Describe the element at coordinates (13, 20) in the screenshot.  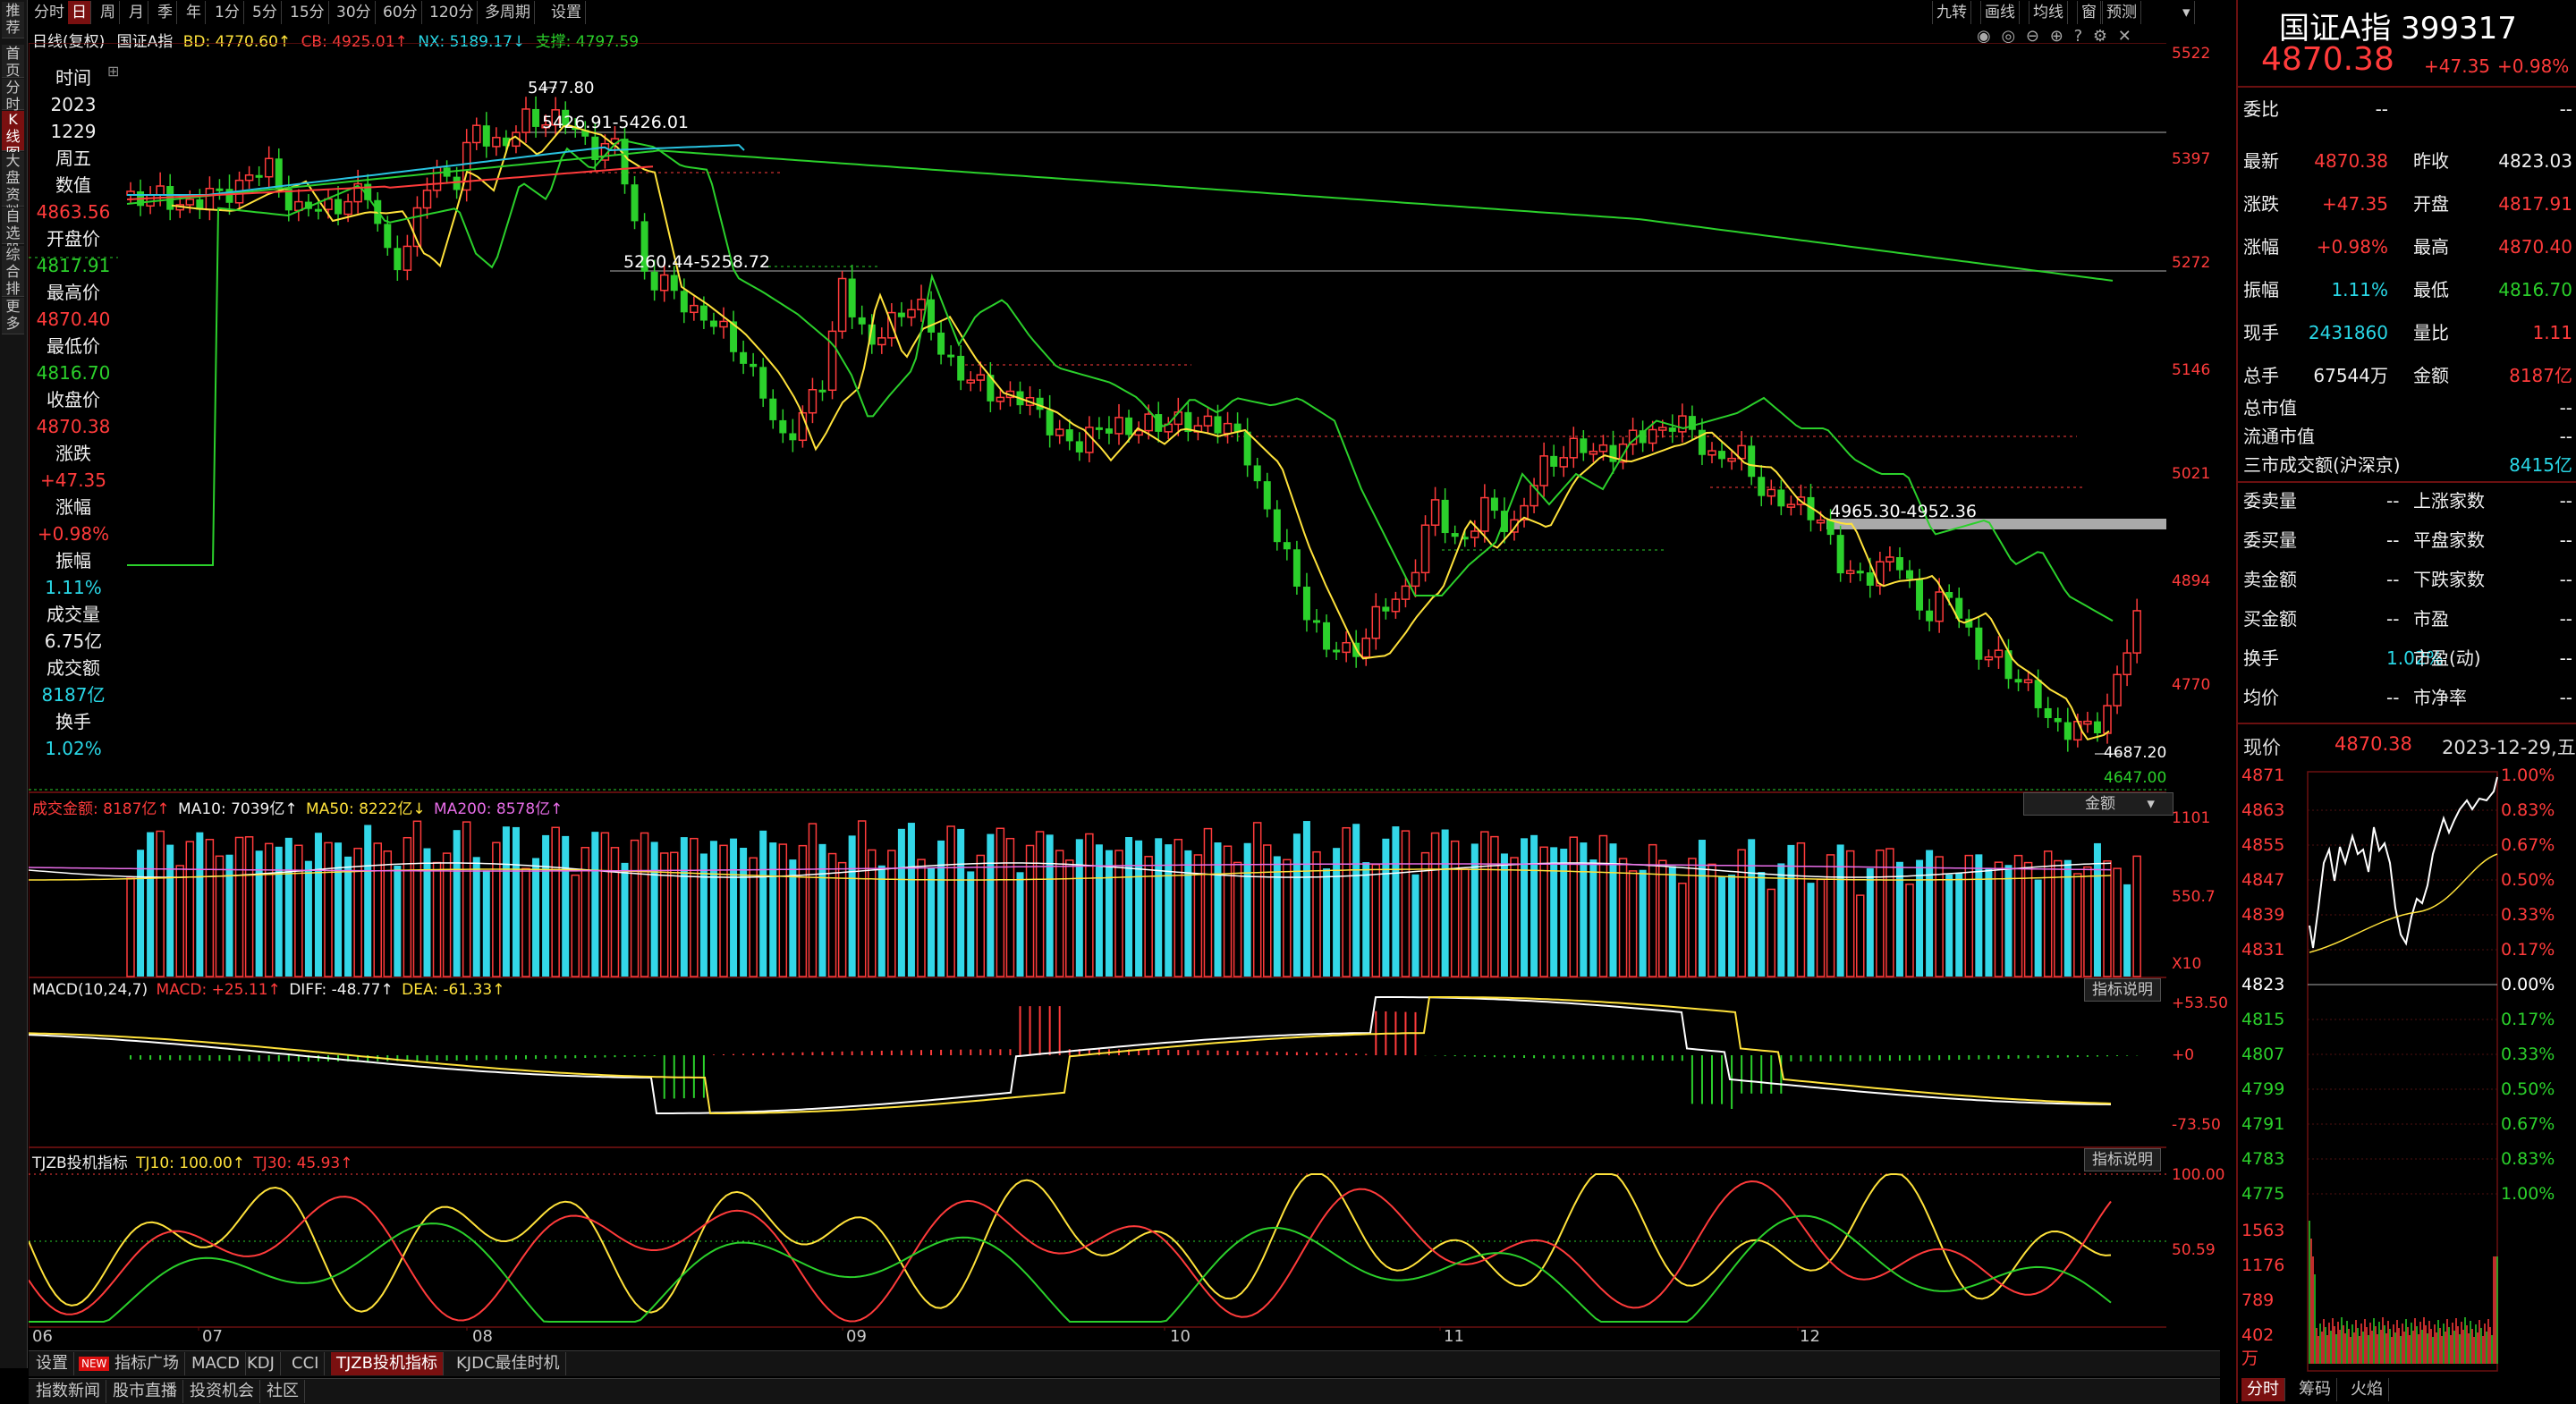
I see `sidebar-item: 推荐` at that location.